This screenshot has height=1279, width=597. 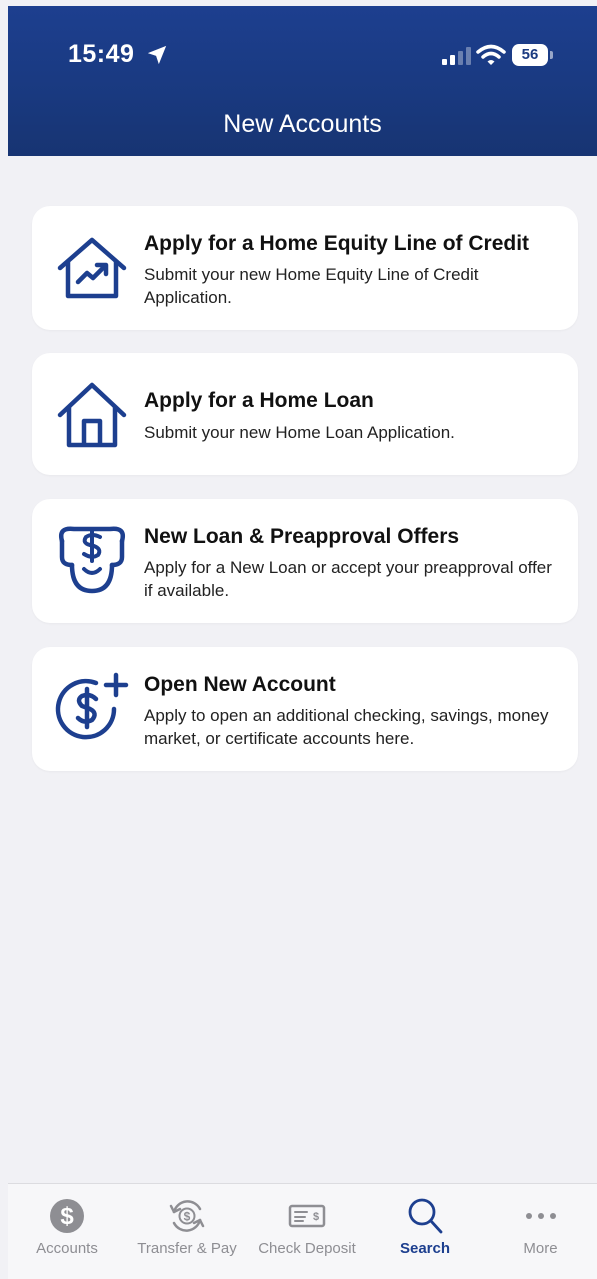 I want to click on card-title: Apply for a Home Equity Line of Credit, so click(x=337, y=243).